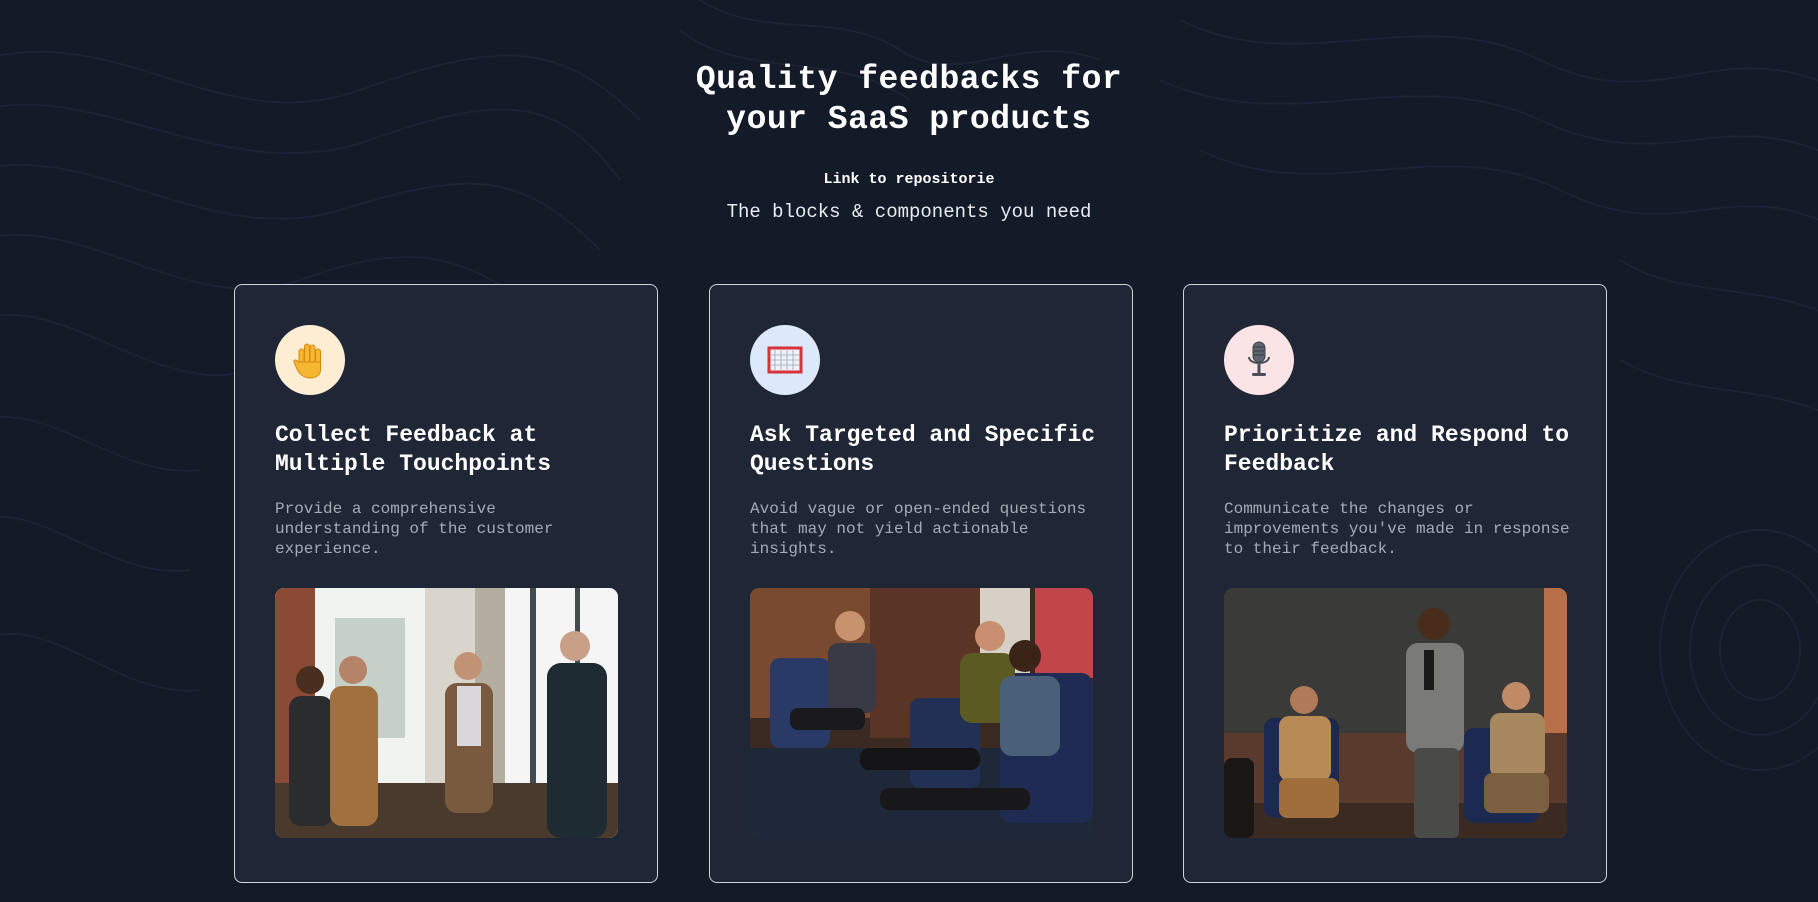 This screenshot has width=1818, height=902. What do you see at coordinates (413, 449) in the screenshot?
I see `card-title: Collect Feedback at Multiple Touchpoints` at bounding box center [413, 449].